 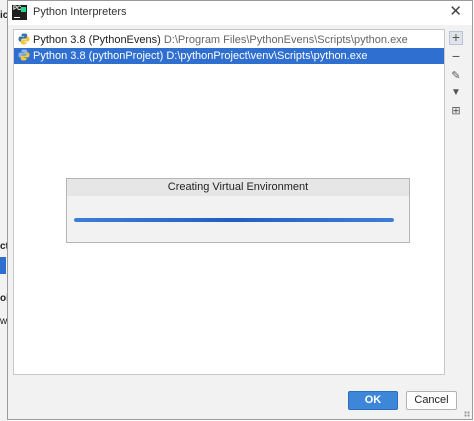 What do you see at coordinates (455, 12) in the screenshot?
I see `close-icon: ✕` at bounding box center [455, 12].